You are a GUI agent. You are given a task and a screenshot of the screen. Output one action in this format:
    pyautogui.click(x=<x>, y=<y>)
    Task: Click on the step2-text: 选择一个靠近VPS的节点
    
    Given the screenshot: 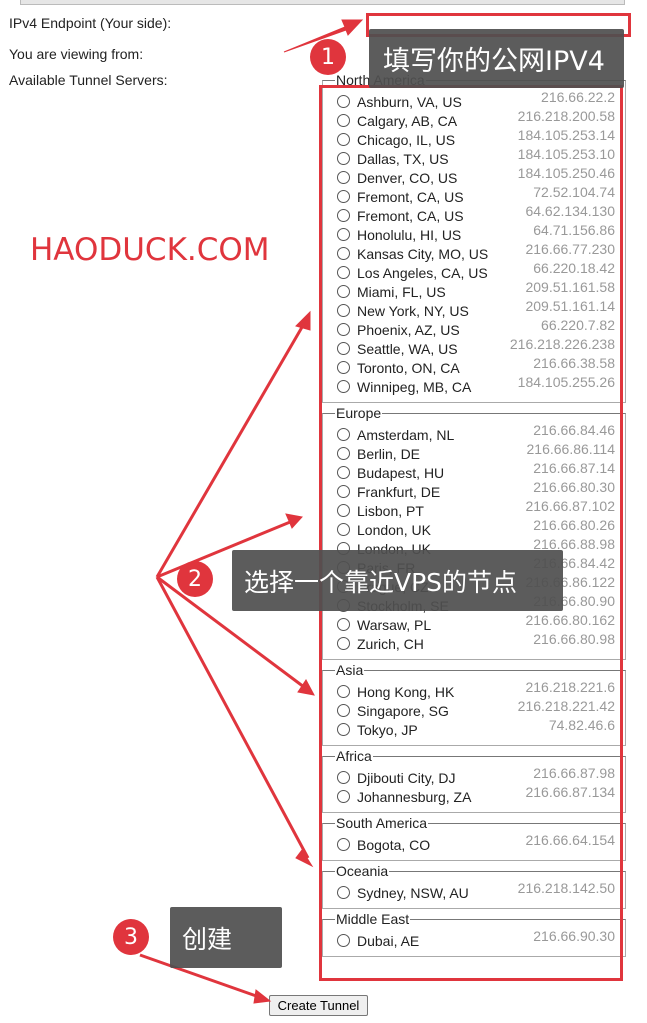 What is the action you would take?
    pyautogui.click(x=381, y=582)
    